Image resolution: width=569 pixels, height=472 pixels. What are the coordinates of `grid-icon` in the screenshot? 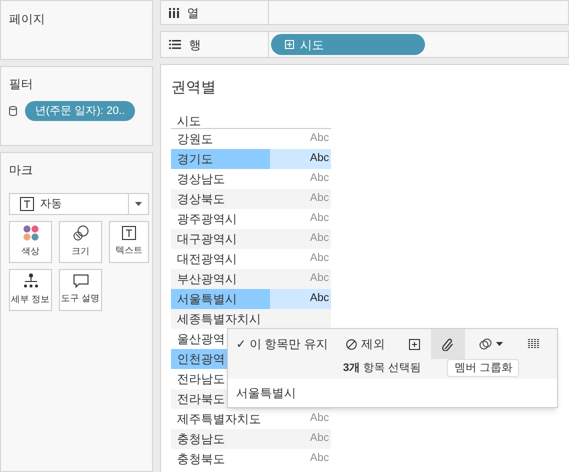 It's located at (534, 344).